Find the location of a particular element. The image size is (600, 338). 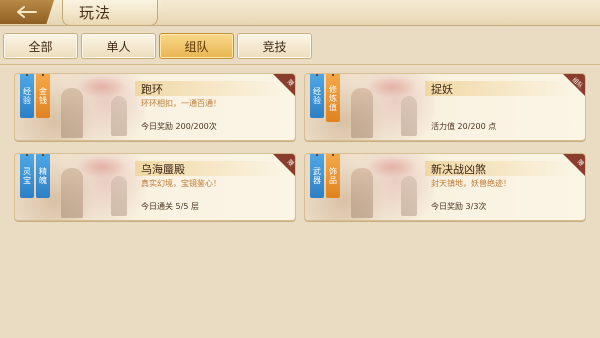

card-progress: 今日奖励 200/200次 is located at coordinates (179, 126).